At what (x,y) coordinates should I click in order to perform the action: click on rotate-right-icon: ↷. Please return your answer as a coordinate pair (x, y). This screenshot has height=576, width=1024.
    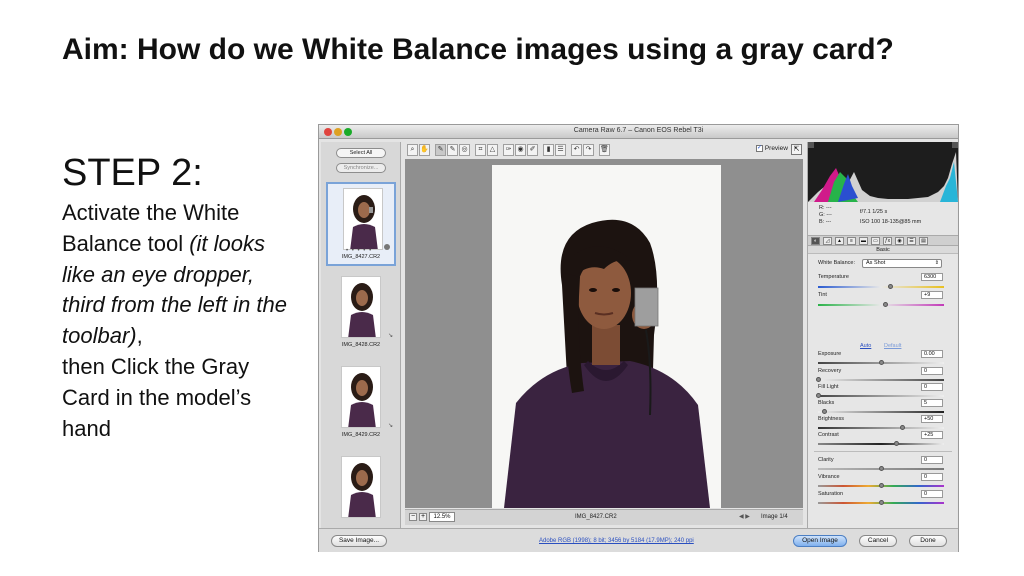
    Looking at the image, I should click on (588, 150).